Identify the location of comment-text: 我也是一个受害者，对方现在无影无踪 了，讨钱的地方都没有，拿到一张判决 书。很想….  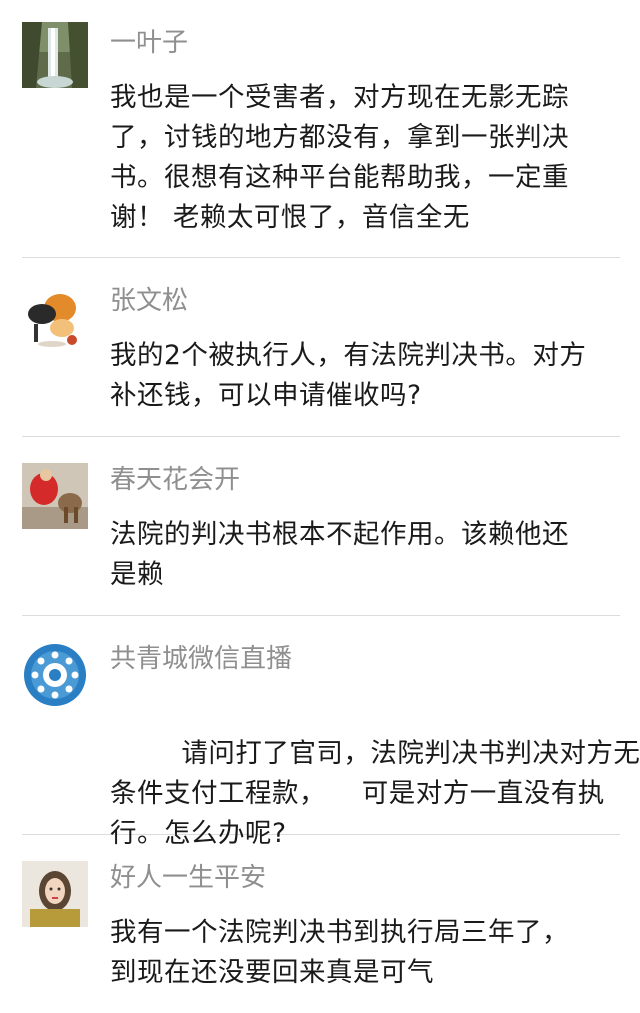
(366, 158).